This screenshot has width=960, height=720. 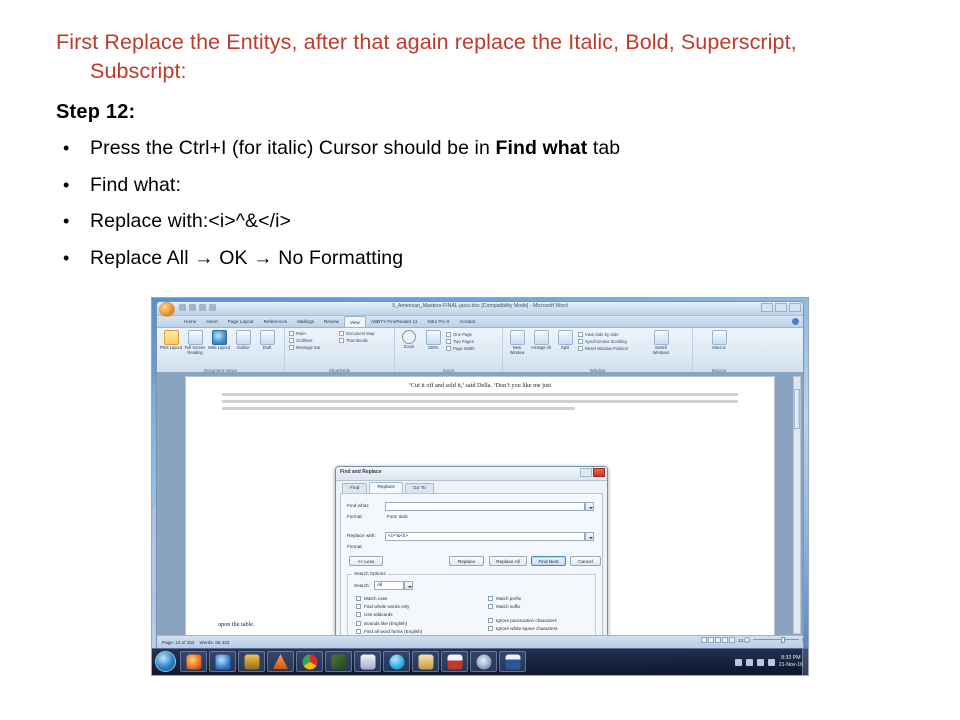 I want to click on button-view-side-by-side: View Side by Side, so click(x=613, y=334).